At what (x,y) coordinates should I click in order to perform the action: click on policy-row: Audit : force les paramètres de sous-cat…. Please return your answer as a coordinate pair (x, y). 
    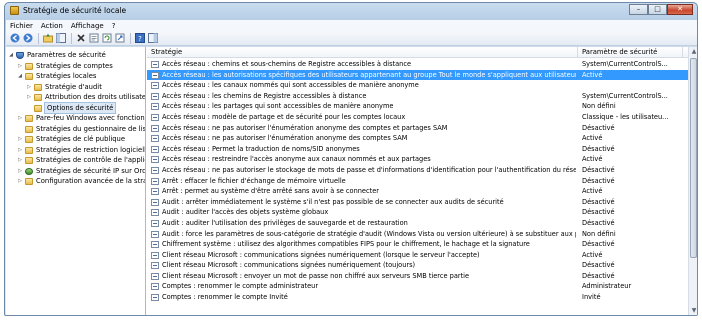
    Looking at the image, I should click on (417, 234).